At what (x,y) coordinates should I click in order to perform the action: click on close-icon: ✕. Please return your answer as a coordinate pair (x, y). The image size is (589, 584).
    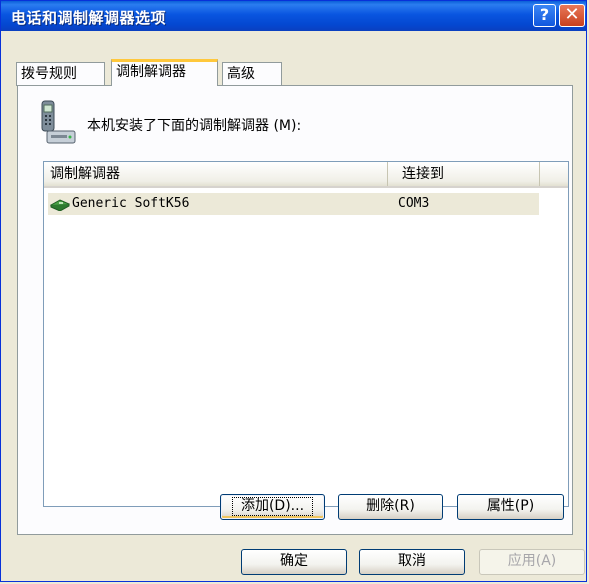
    Looking at the image, I should click on (572, 14).